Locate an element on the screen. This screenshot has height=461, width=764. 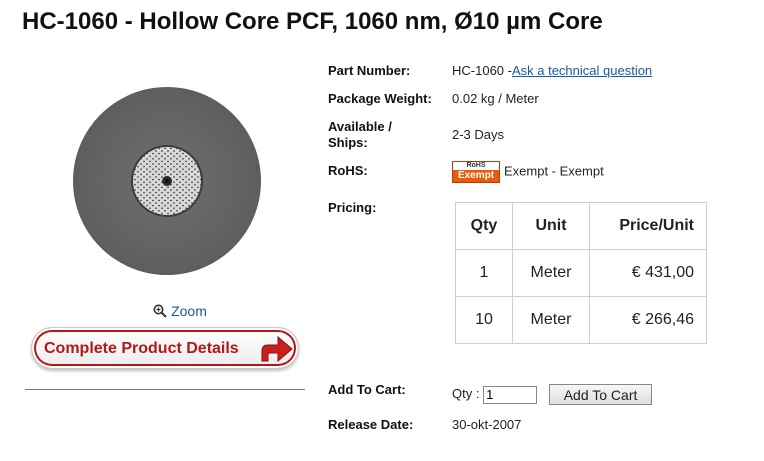
part-number-value: HC-1060 -Ask a technical question is located at coordinates (552, 71).